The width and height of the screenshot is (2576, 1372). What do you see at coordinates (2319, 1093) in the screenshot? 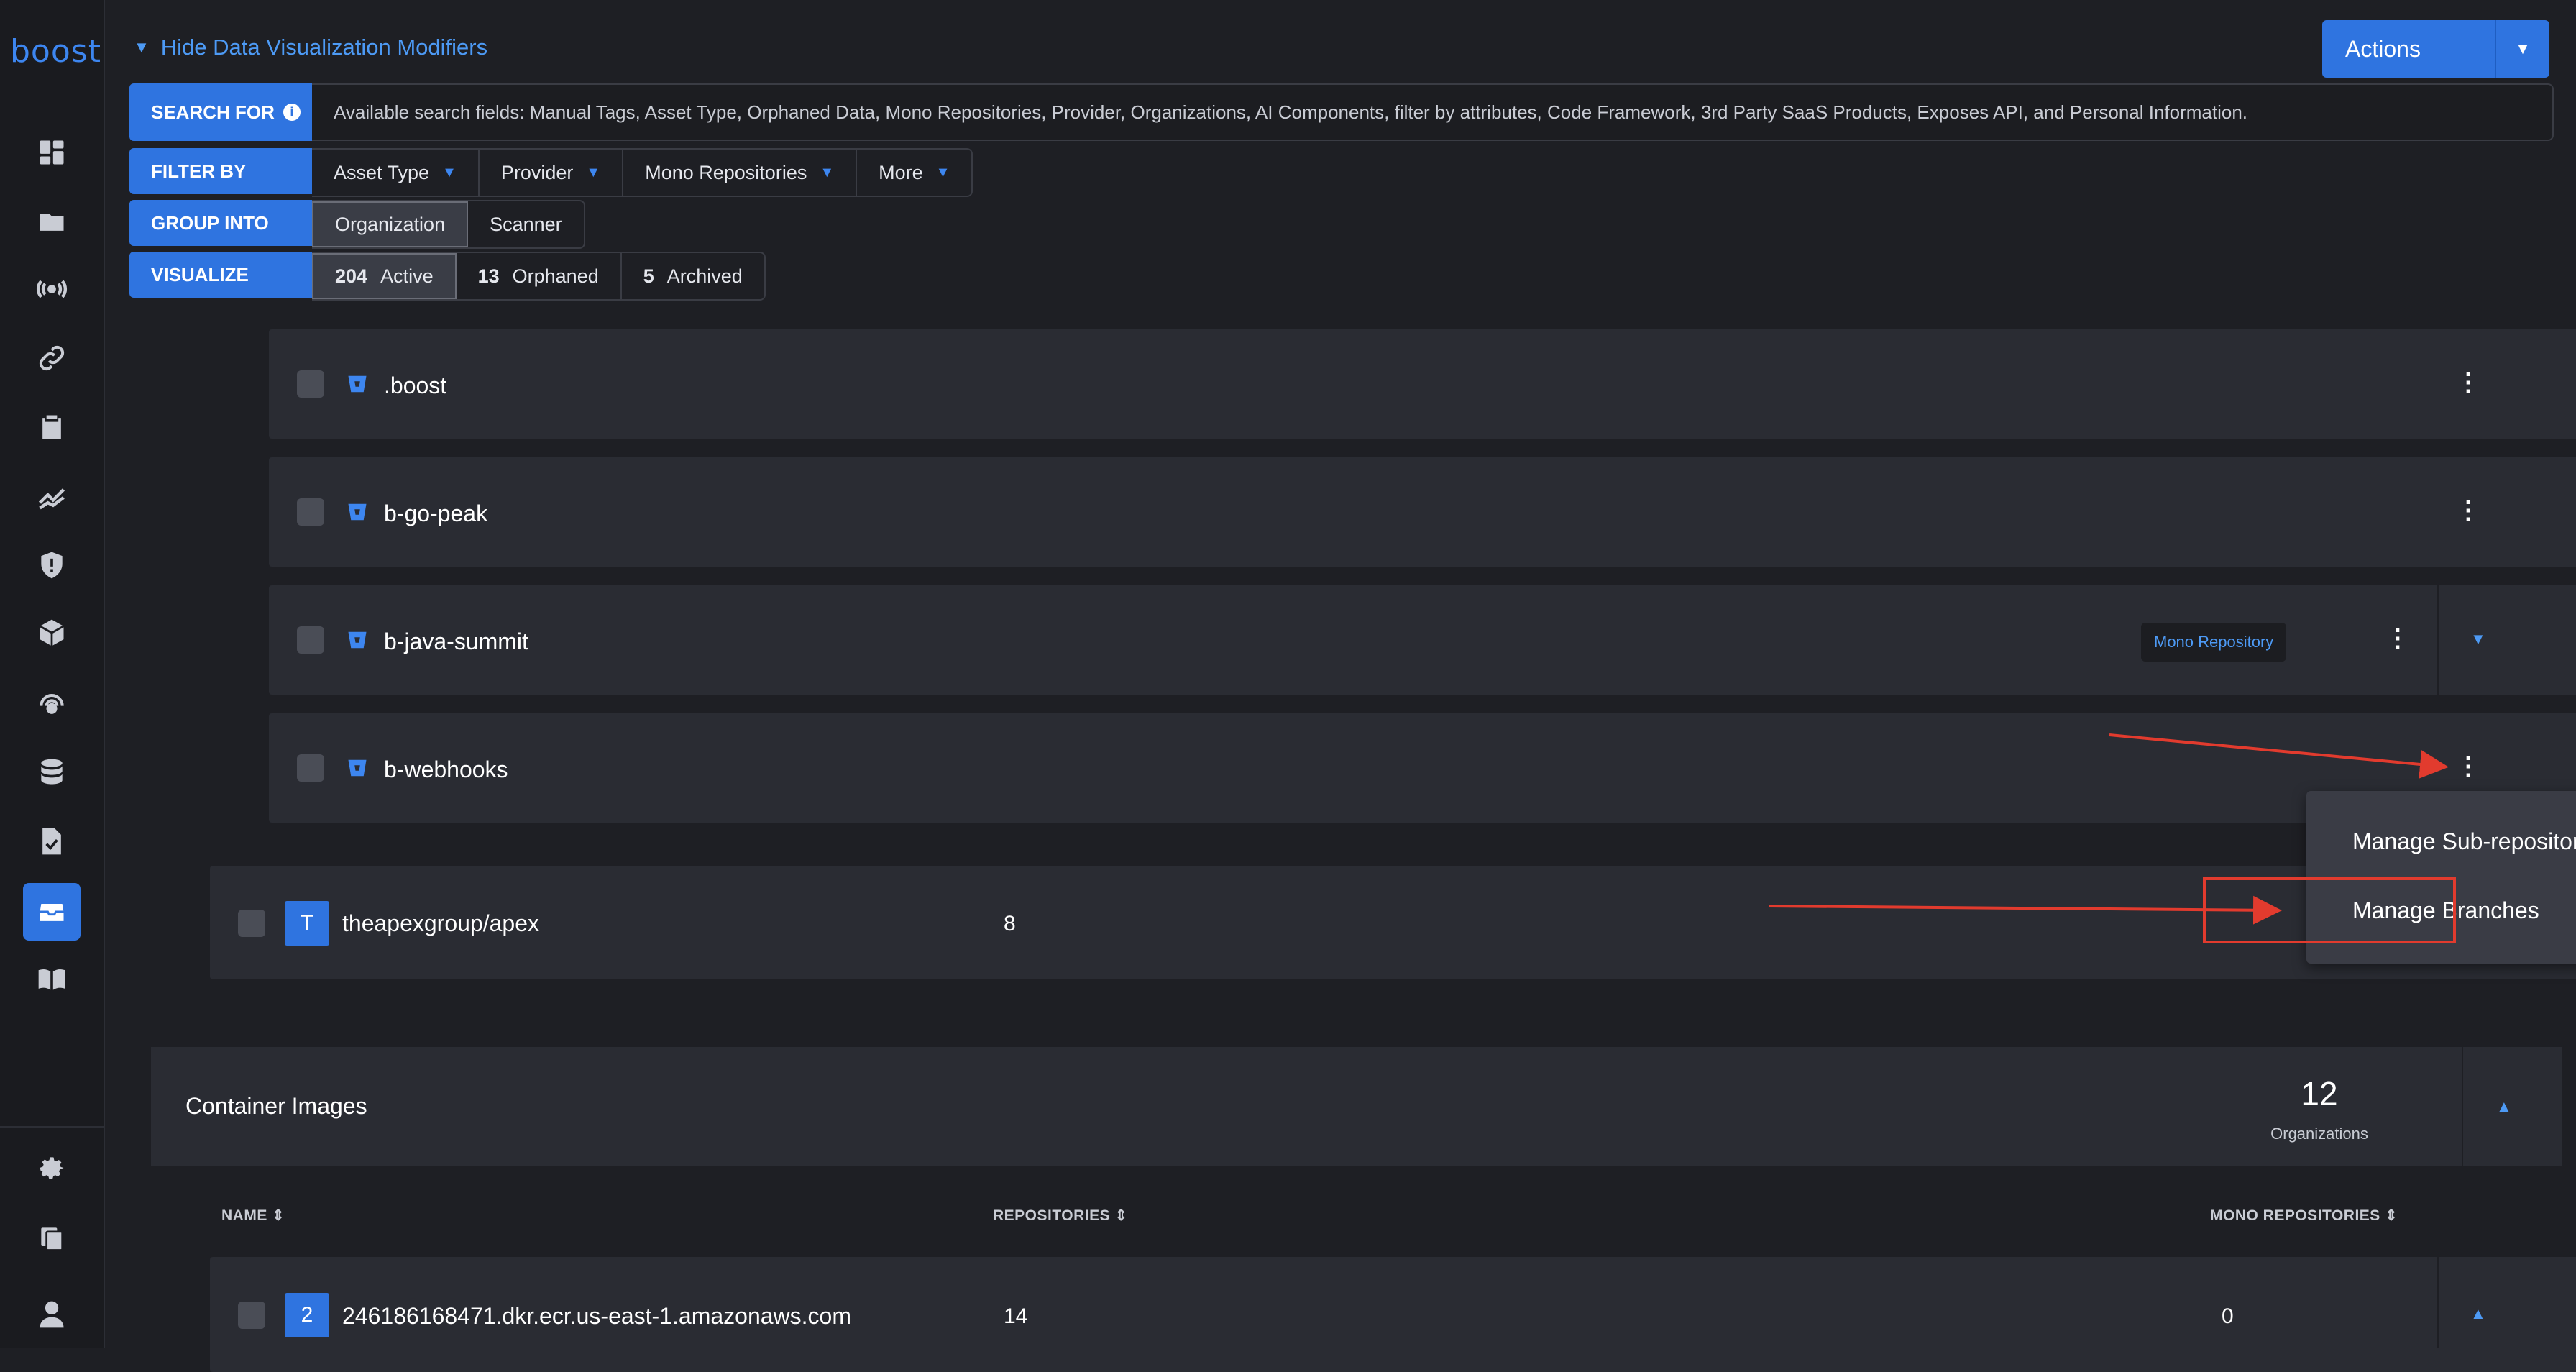
I see `organizations-count: 12` at bounding box center [2319, 1093].